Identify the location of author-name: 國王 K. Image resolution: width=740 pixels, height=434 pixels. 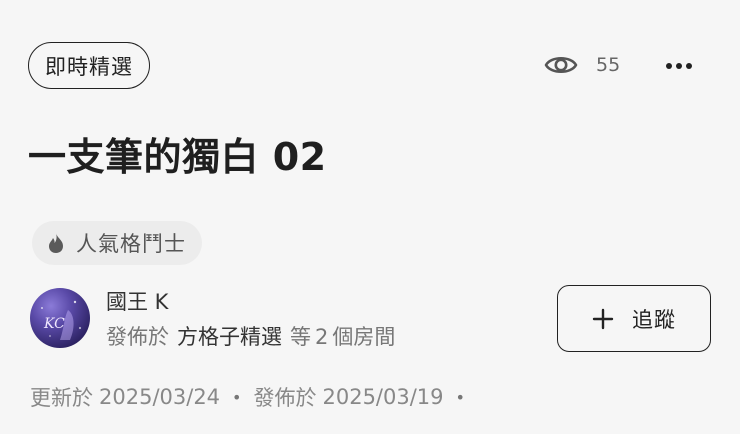
(137, 301).